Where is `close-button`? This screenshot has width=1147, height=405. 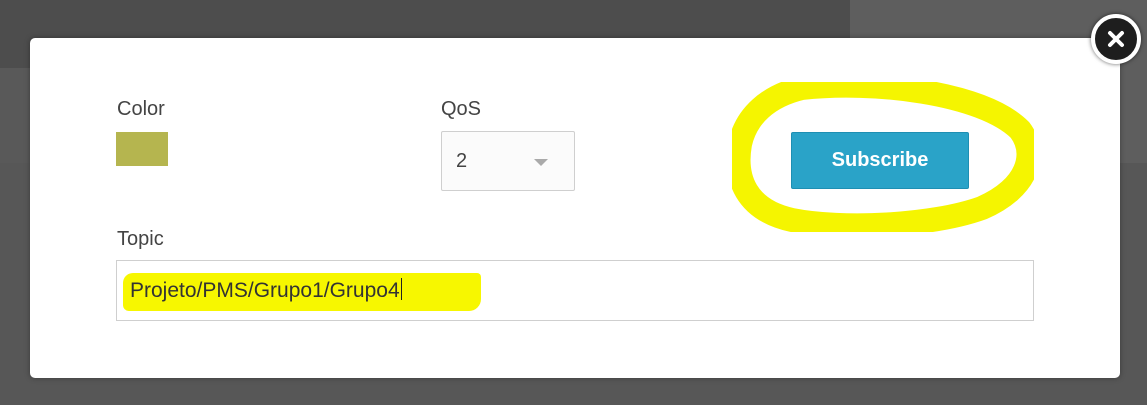 close-button is located at coordinates (1116, 39).